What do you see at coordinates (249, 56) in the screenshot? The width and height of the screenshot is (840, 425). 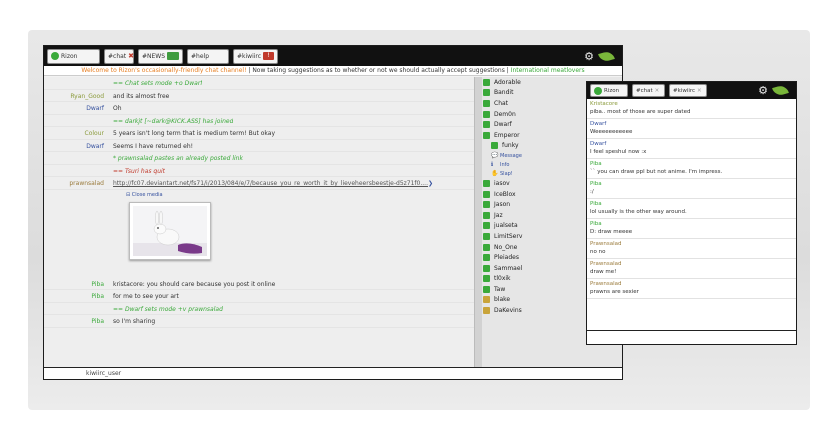 I see `tab-label: #kiwiirc` at bounding box center [249, 56].